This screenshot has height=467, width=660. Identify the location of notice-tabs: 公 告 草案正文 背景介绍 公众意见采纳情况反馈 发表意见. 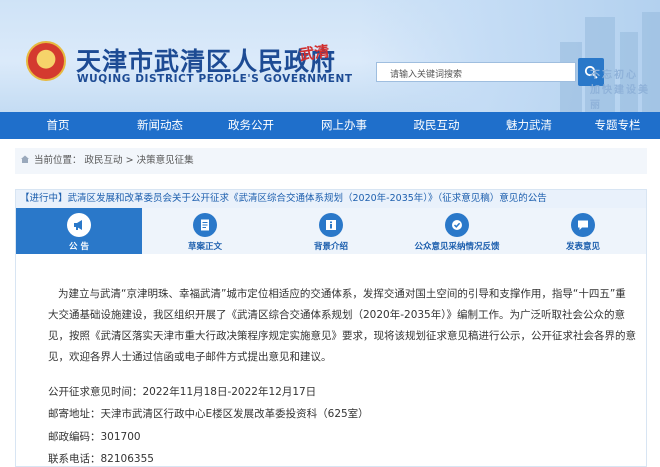
(331, 231).